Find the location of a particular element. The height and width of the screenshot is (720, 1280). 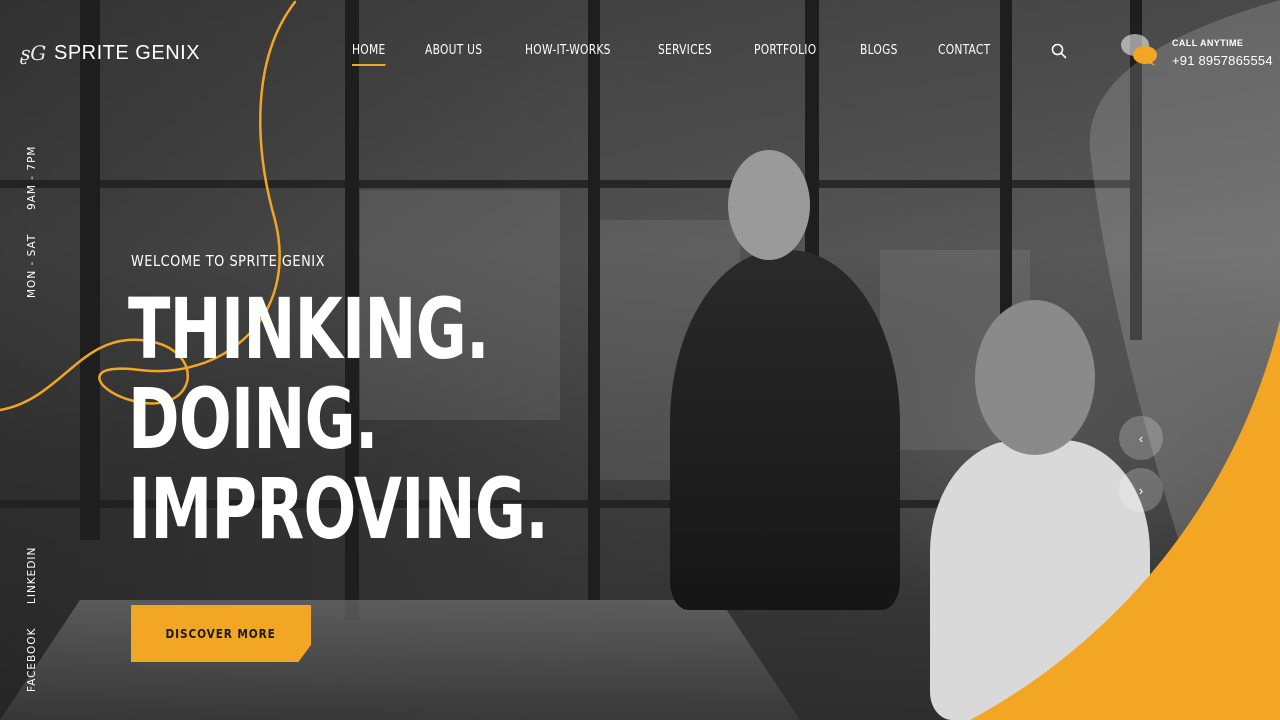

hero-headline: THINKING. DOING. IMPROVING. is located at coordinates (338, 419).